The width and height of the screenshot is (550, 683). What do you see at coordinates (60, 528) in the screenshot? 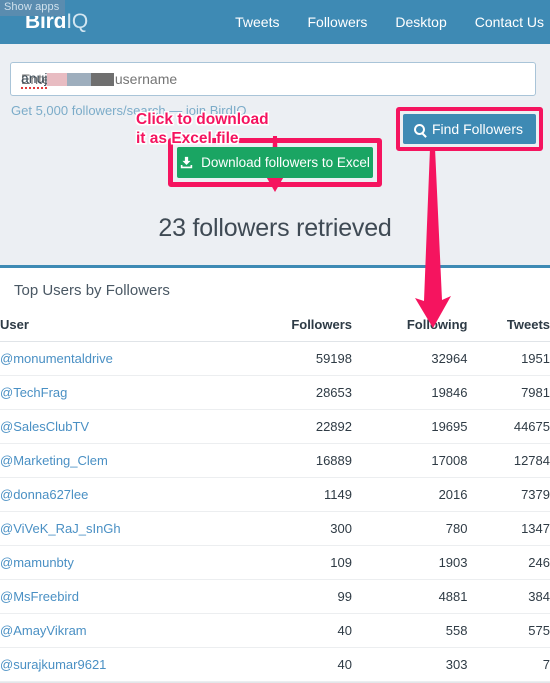
I see `user-handle-link: @ViVeK_RaJ_sInGh` at bounding box center [60, 528].